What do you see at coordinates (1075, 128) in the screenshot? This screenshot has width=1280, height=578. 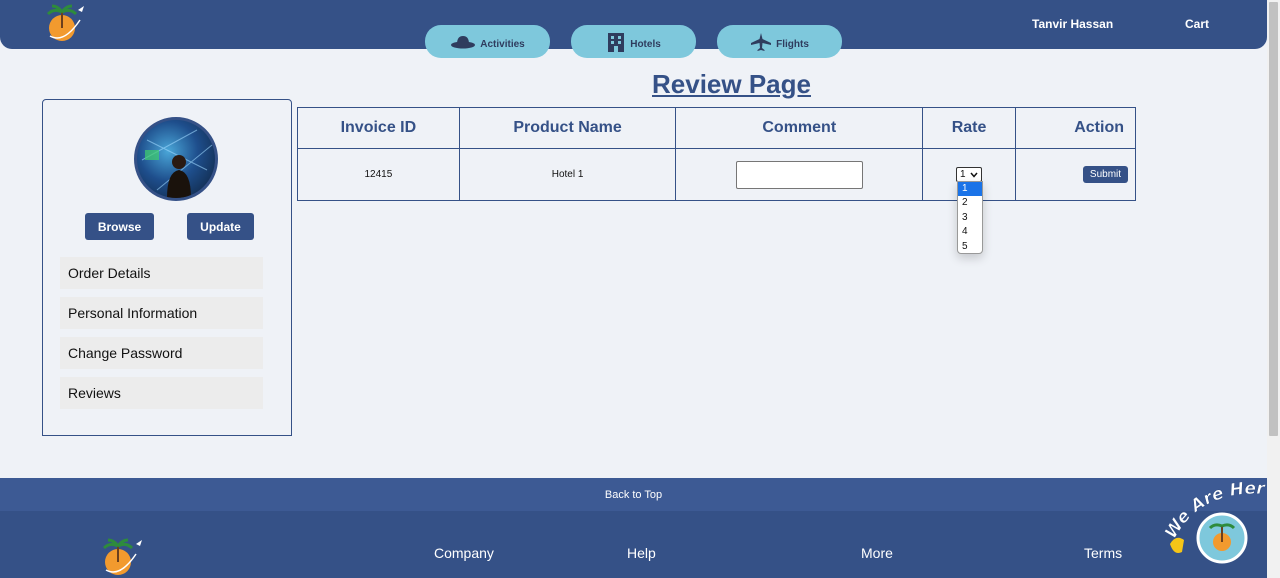 I see `column-header-action: Action` at bounding box center [1075, 128].